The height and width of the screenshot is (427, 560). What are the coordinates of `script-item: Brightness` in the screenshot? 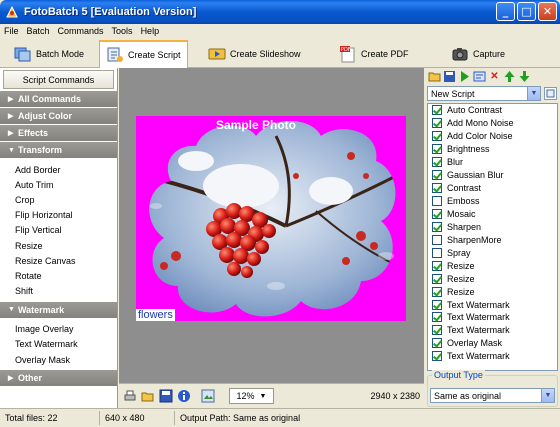 It's located at (492, 149).